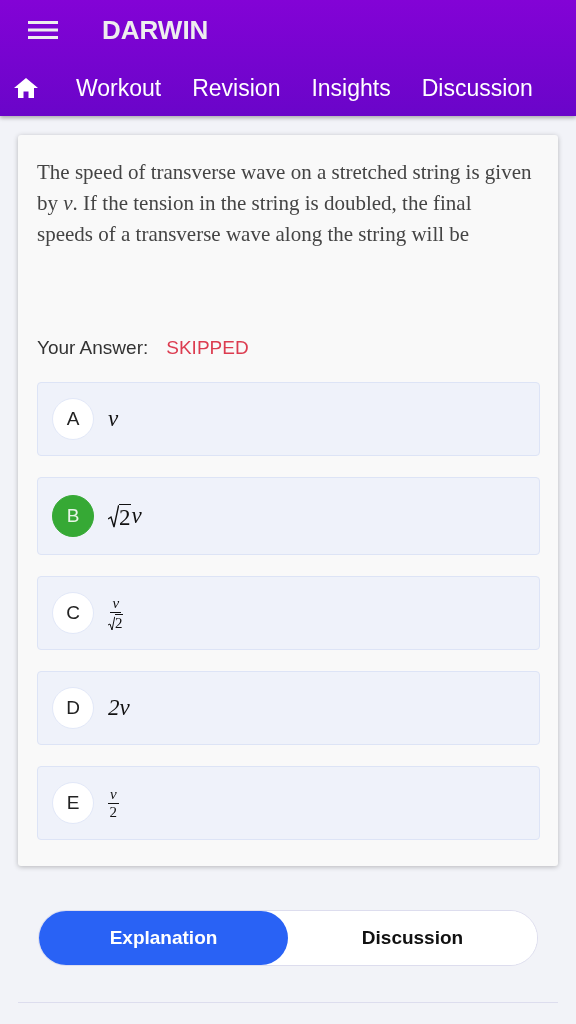 The width and height of the screenshot is (576, 1024). What do you see at coordinates (207, 348) in the screenshot?
I see `answer-status: SKIPPED` at bounding box center [207, 348].